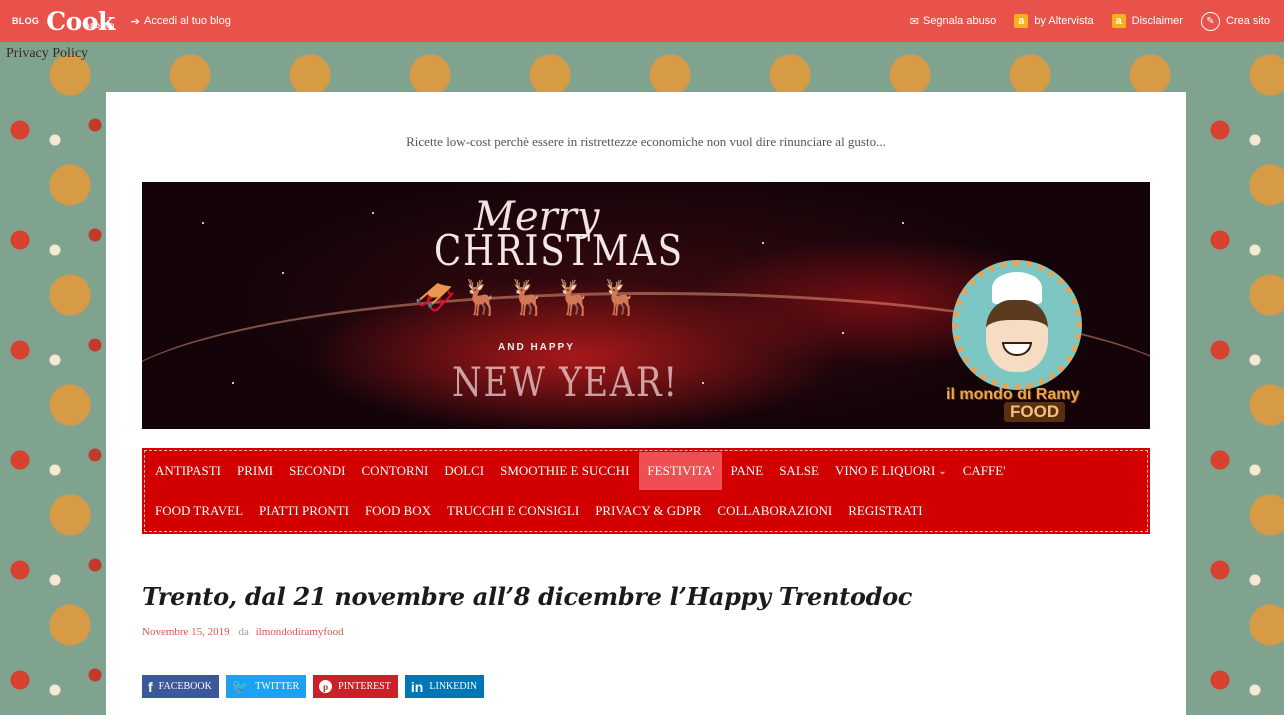 The image size is (1284, 715). Describe the element at coordinates (1210, 21) in the screenshot. I see `pencil-icon: ✎` at that location.